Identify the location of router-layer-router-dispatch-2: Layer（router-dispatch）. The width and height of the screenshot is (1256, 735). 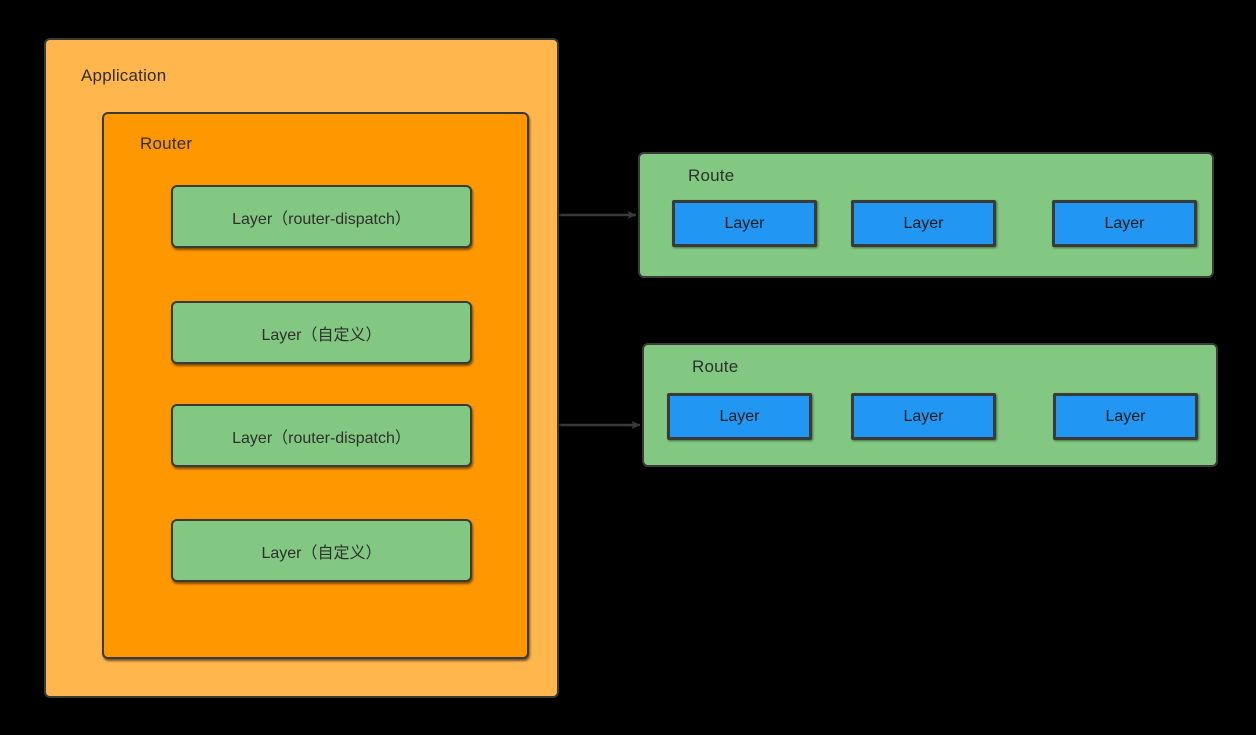
(321, 435).